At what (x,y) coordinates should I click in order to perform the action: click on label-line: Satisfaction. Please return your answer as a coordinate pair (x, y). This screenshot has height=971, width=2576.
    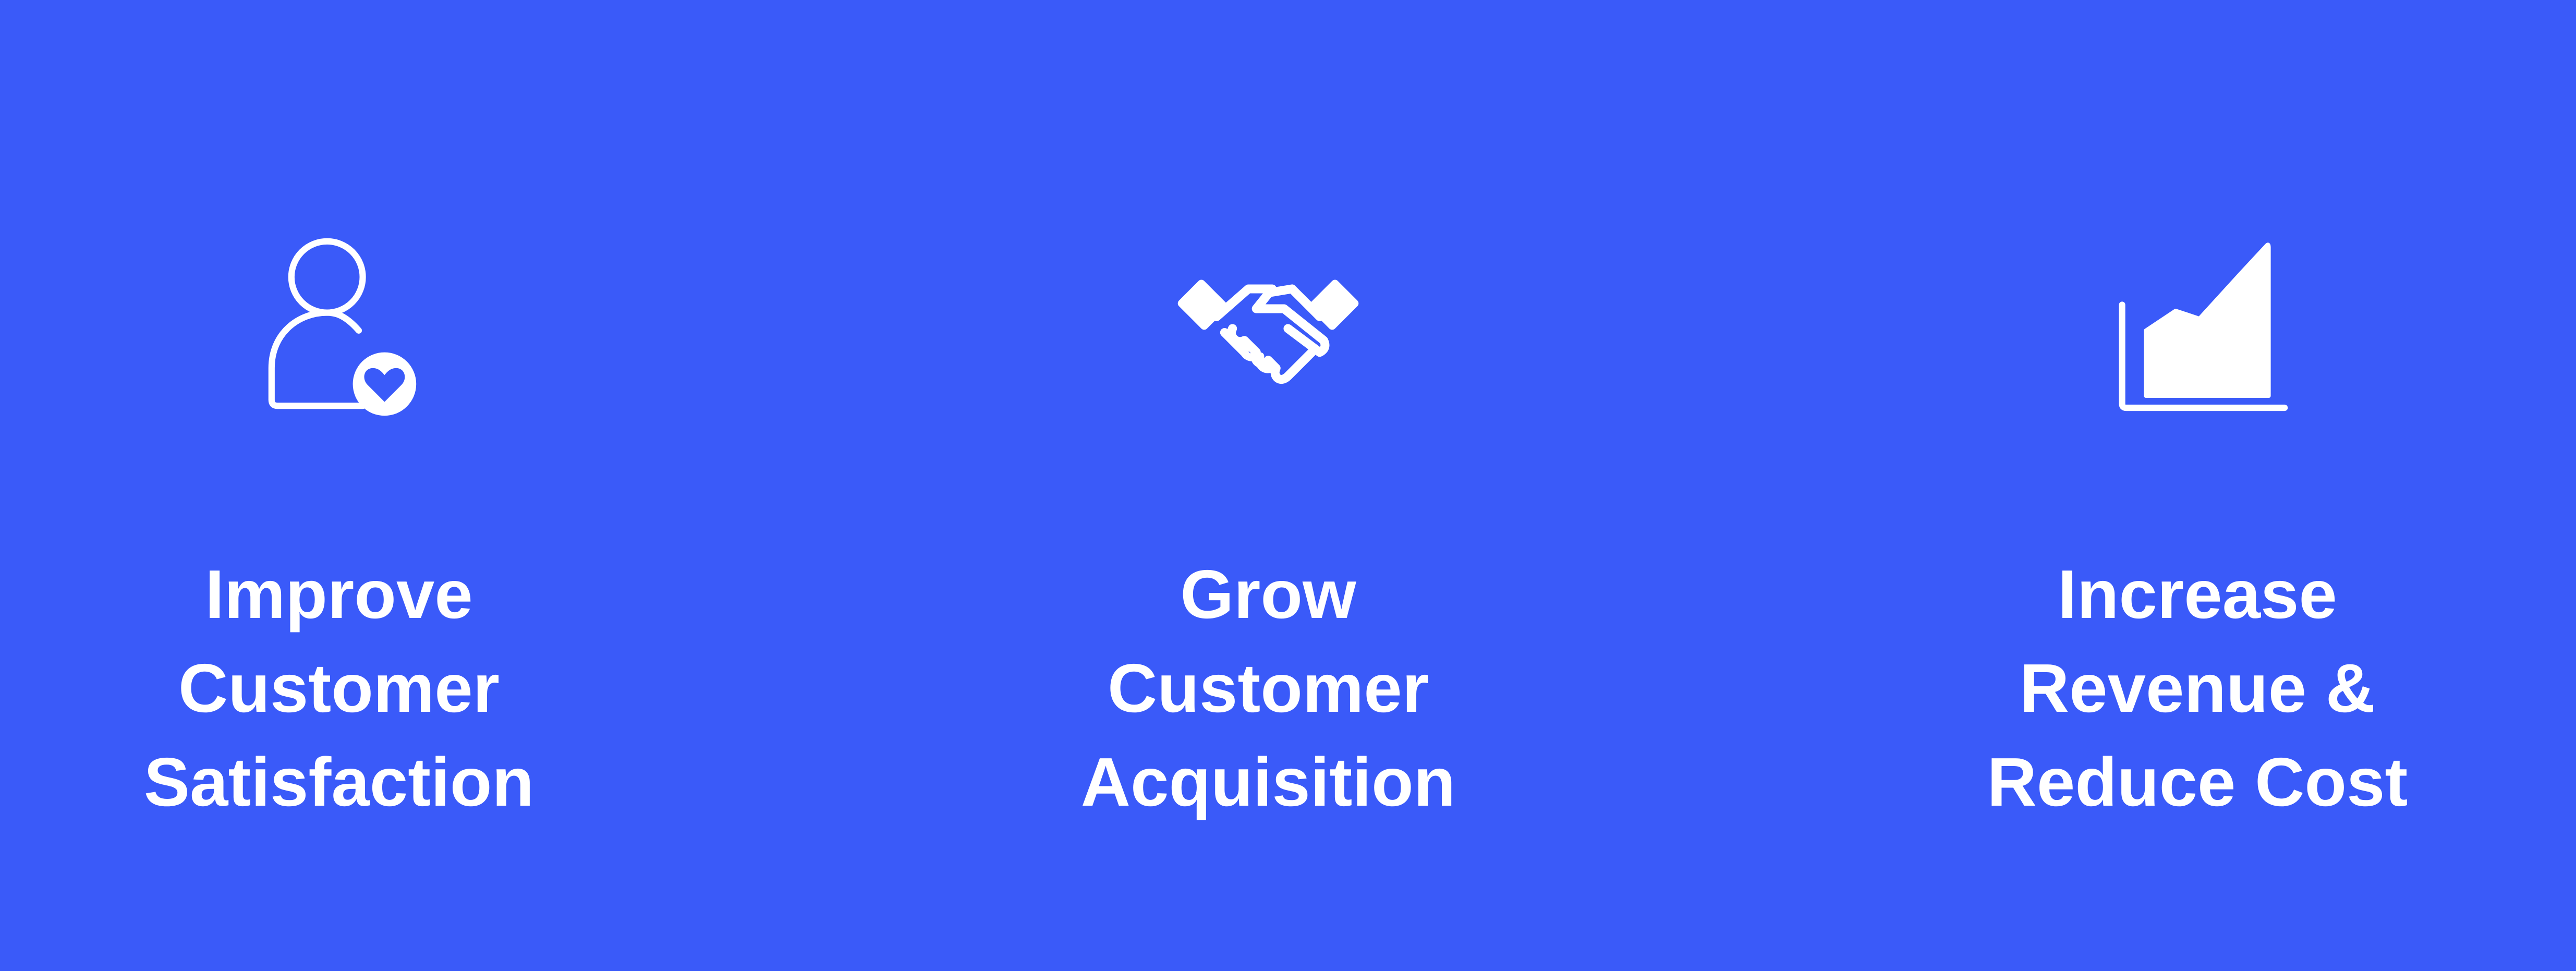
    Looking at the image, I should click on (338, 782).